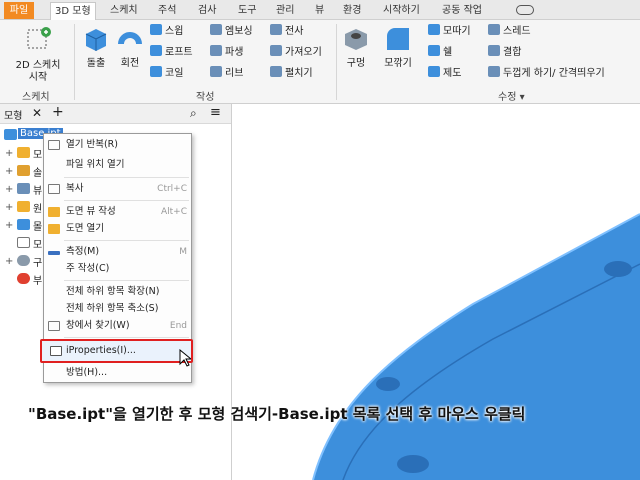  Describe the element at coordinates (434, 50) in the screenshot. I see `shell-icon` at that location.